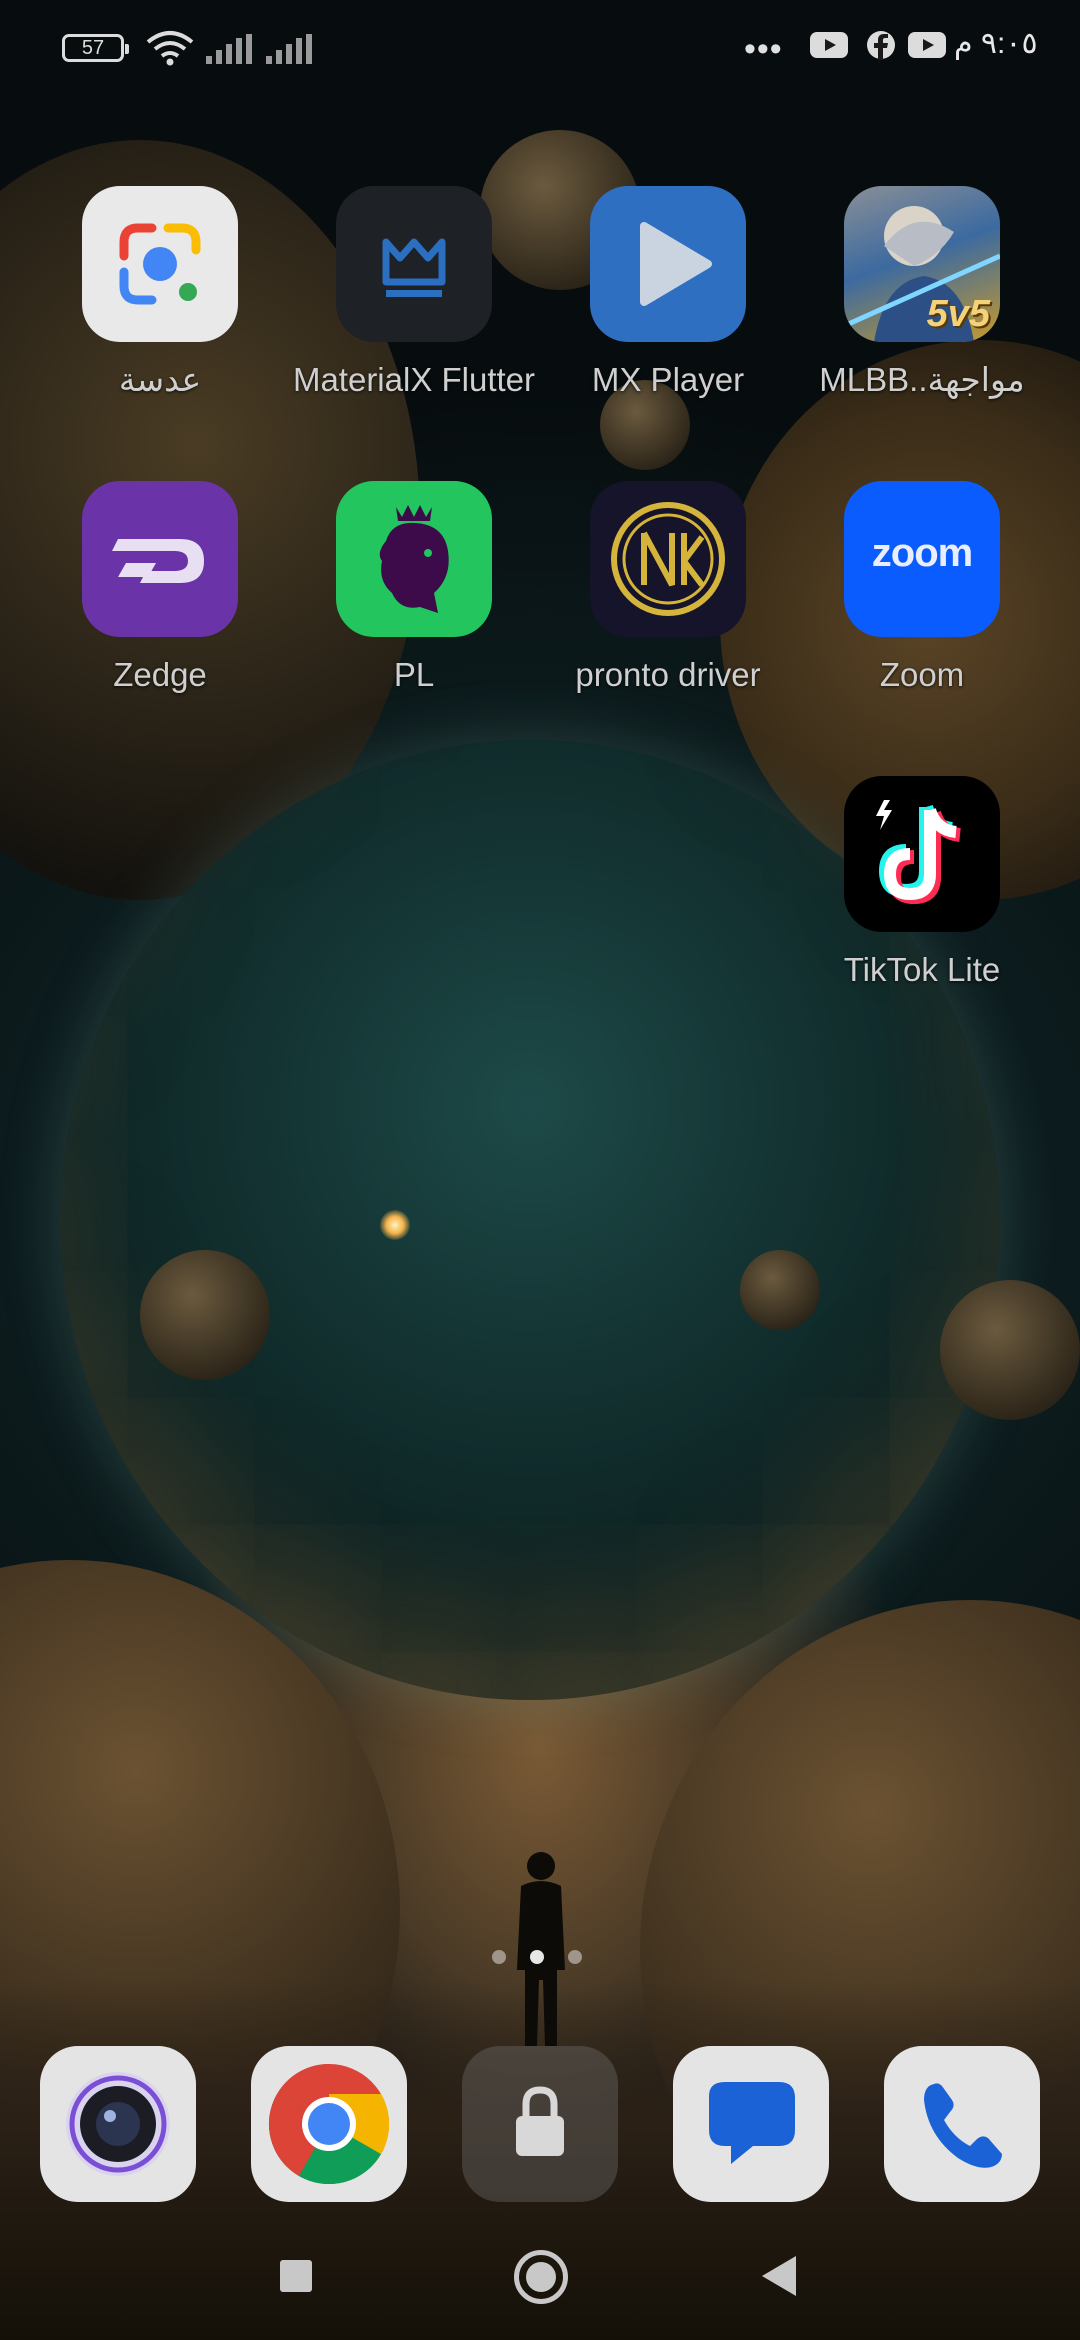 The image size is (1080, 2340). Describe the element at coordinates (296, 2276) in the screenshot. I see `recent-apps-button` at that location.